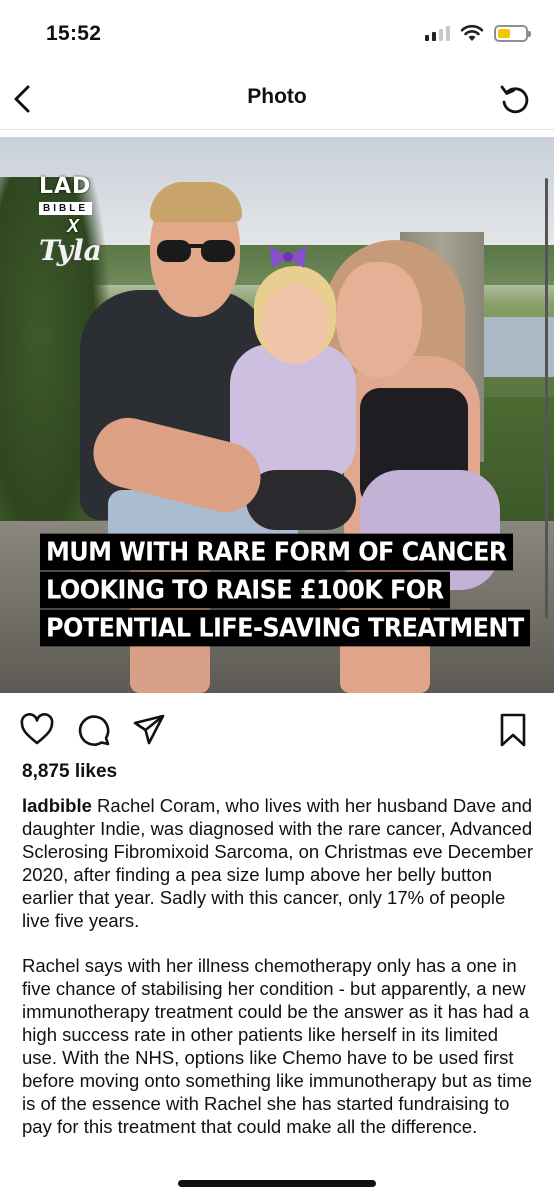  I want to click on ladbible-tyla-logo: LAD BIBLE X Tyla, so click(75, 221).